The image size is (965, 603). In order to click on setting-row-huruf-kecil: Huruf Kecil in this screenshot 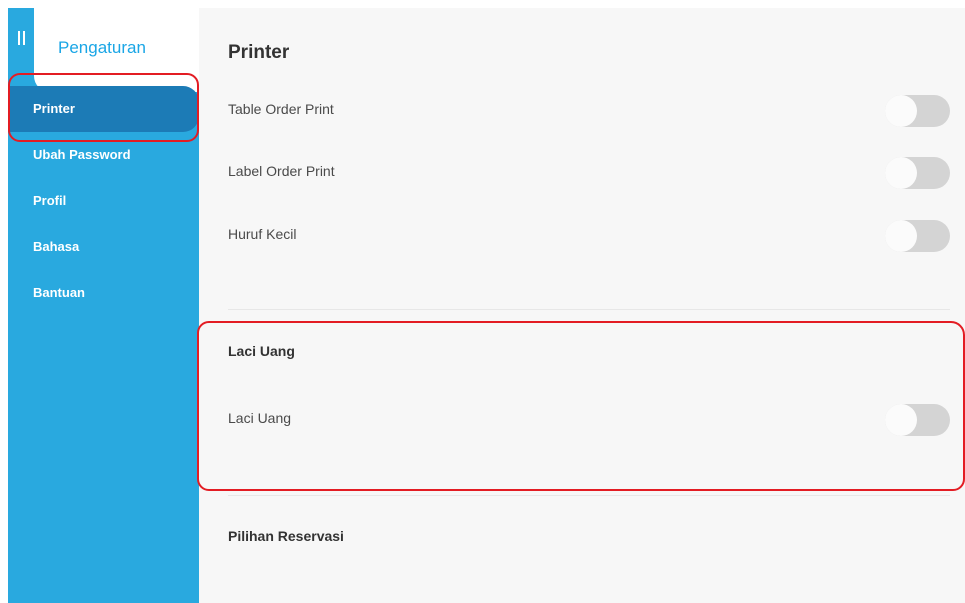, I will do `click(589, 236)`.